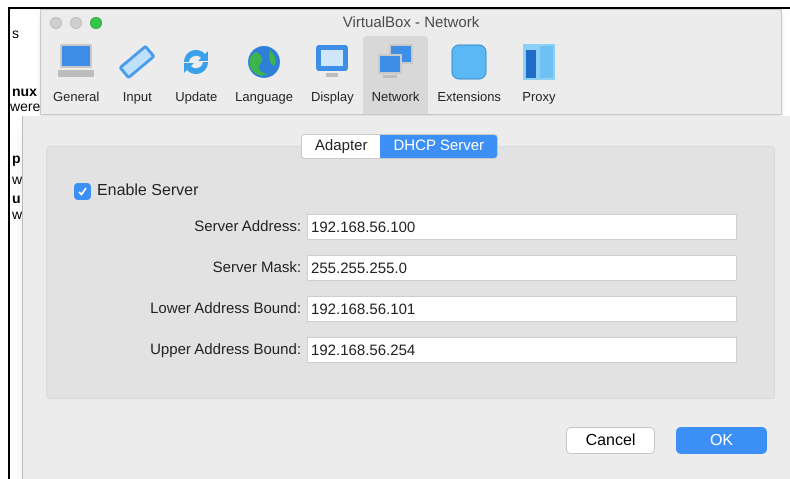 Image resolution: width=790 pixels, height=479 pixels. What do you see at coordinates (610, 440) in the screenshot?
I see `cancel-button: Cancel` at bounding box center [610, 440].